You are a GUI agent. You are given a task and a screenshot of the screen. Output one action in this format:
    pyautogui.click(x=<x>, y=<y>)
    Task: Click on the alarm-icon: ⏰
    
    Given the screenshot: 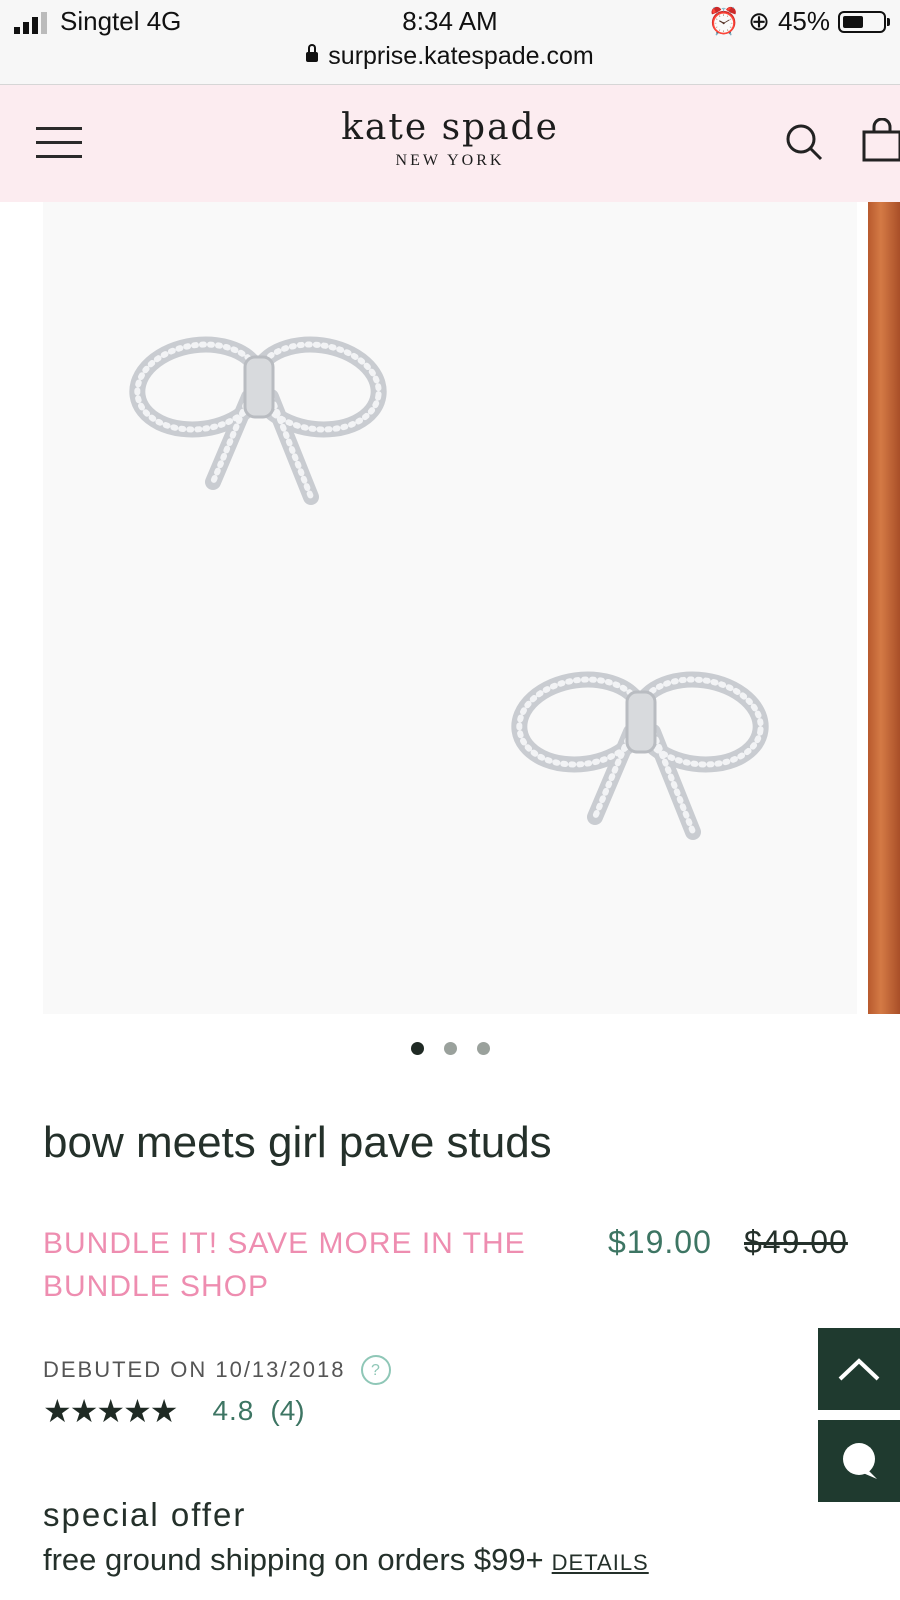 What is the action you would take?
    pyautogui.click(x=724, y=21)
    